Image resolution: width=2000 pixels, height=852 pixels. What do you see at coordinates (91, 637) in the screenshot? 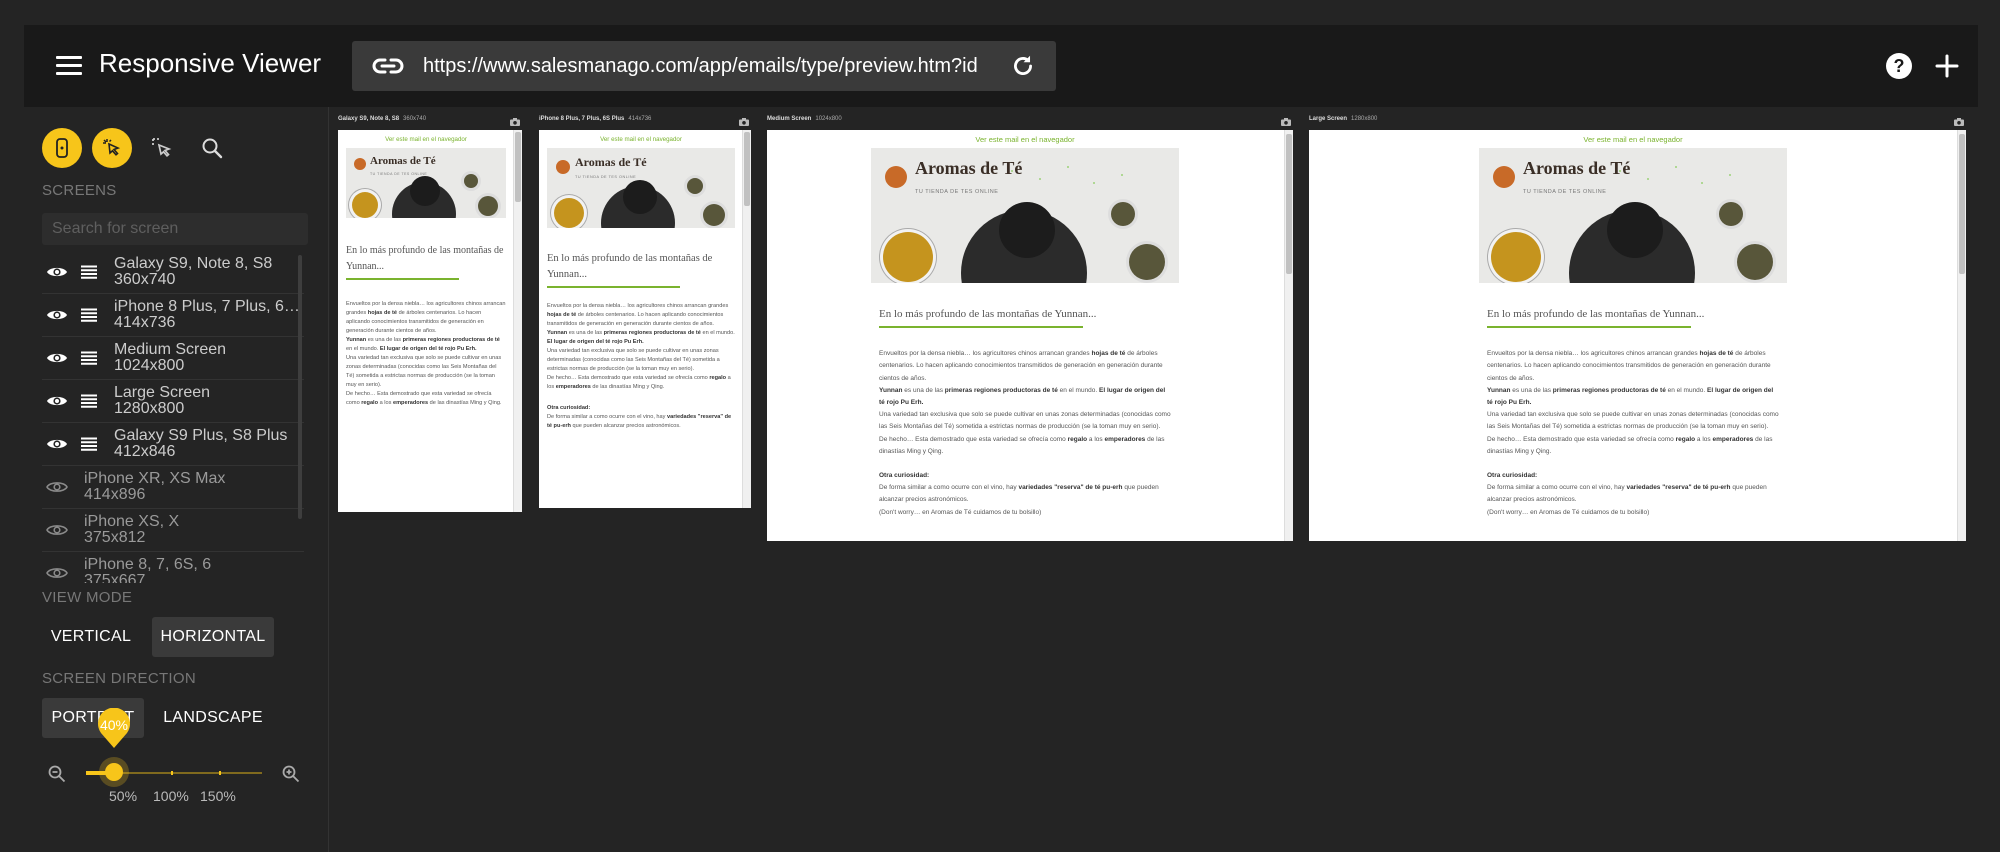
I see `vertical-mode-button: VERTICAL` at bounding box center [91, 637].